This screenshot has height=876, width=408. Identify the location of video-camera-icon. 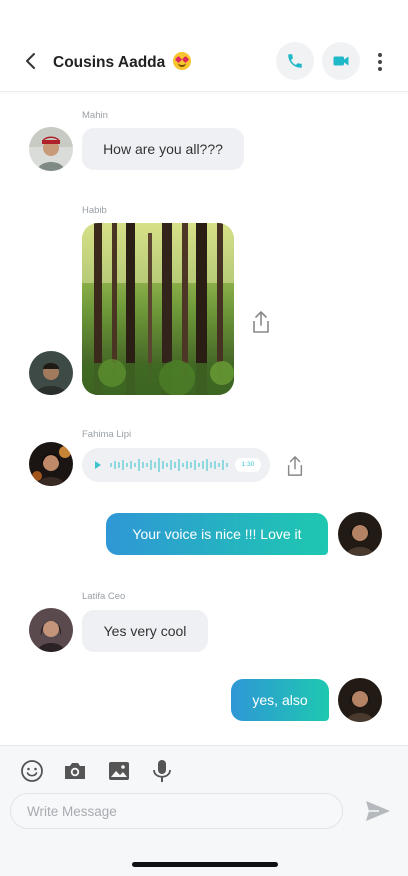
(341, 61).